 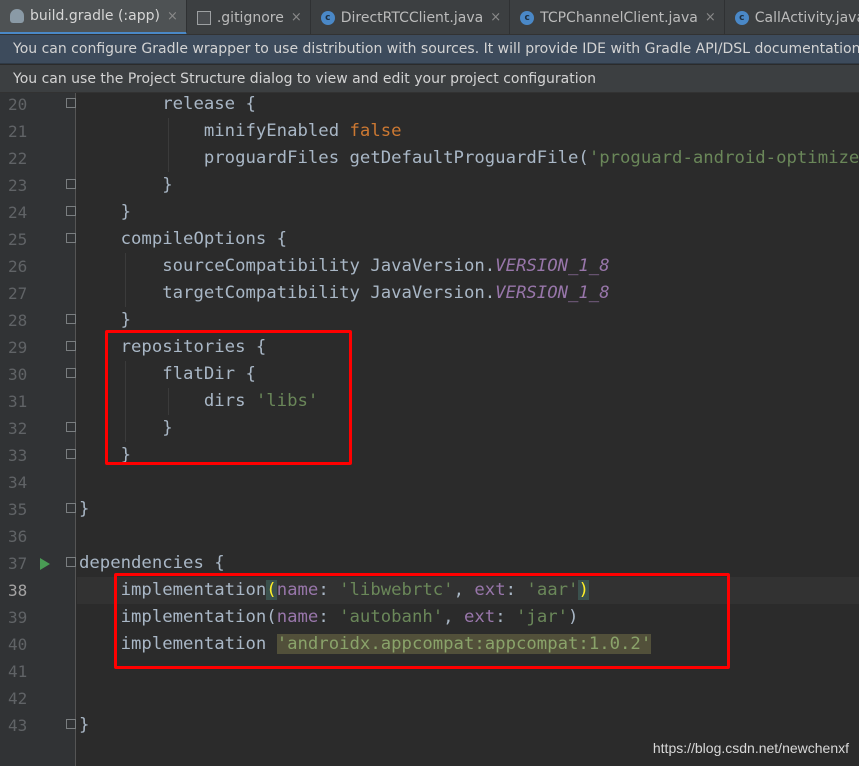 What do you see at coordinates (18, 509) in the screenshot?
I see `line-number: 35` at bounding box center [18, 509].